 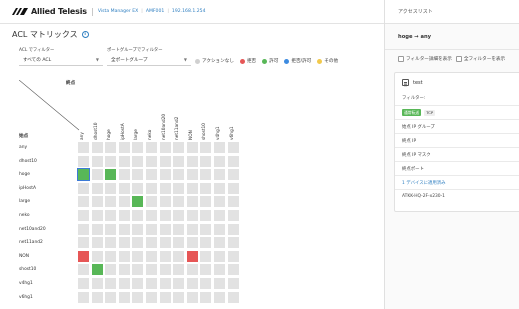 I want to click on breadcrumb-ip: 192.168.1.254, so click(x=189, y=11).